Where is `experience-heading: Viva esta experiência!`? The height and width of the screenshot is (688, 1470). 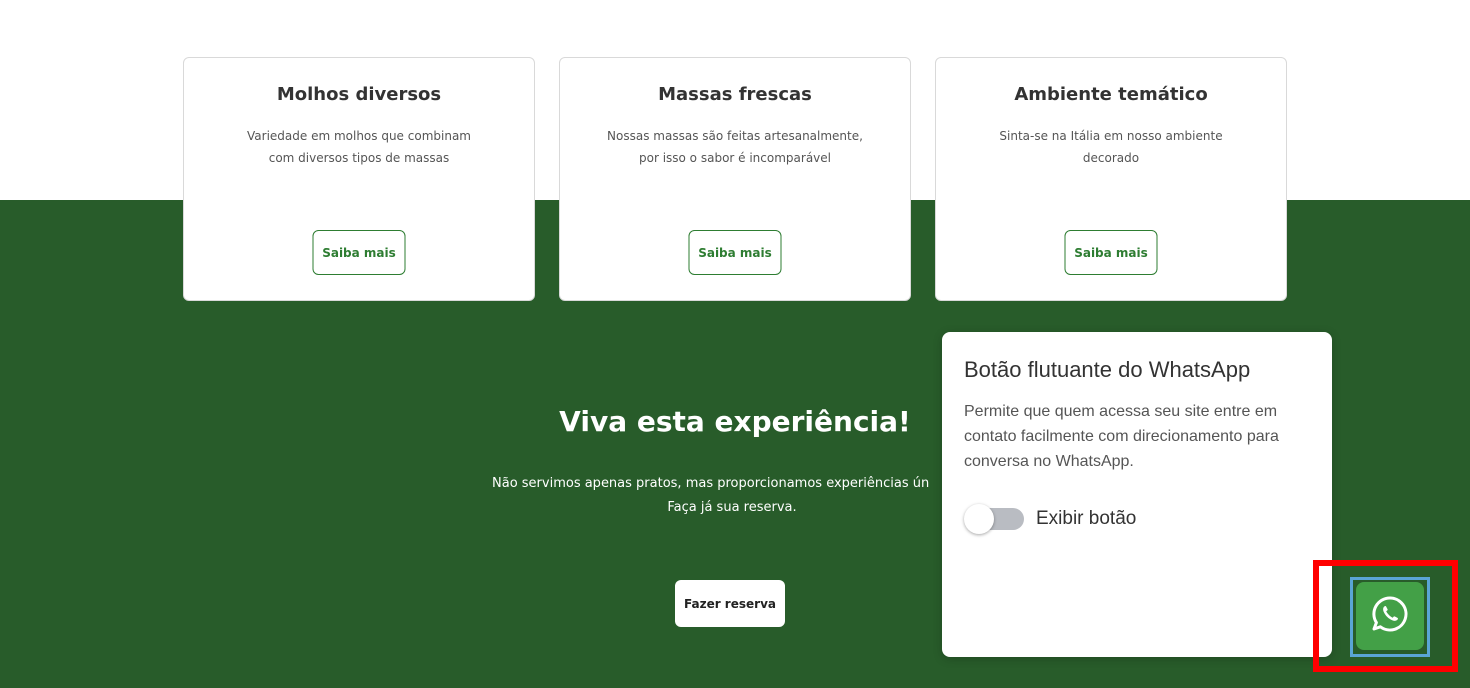 experience-heading: Viva esta experiência! is located at coordinates (735, 421).